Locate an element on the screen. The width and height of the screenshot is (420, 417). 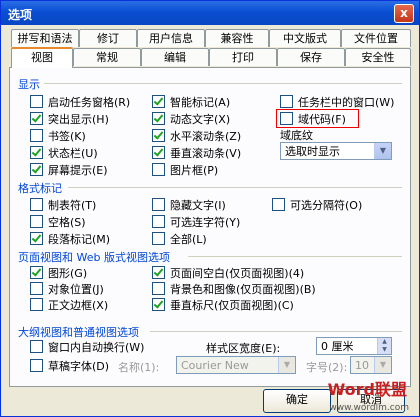
spin-up-icon: ▲ is located at coordinates (384, 342).